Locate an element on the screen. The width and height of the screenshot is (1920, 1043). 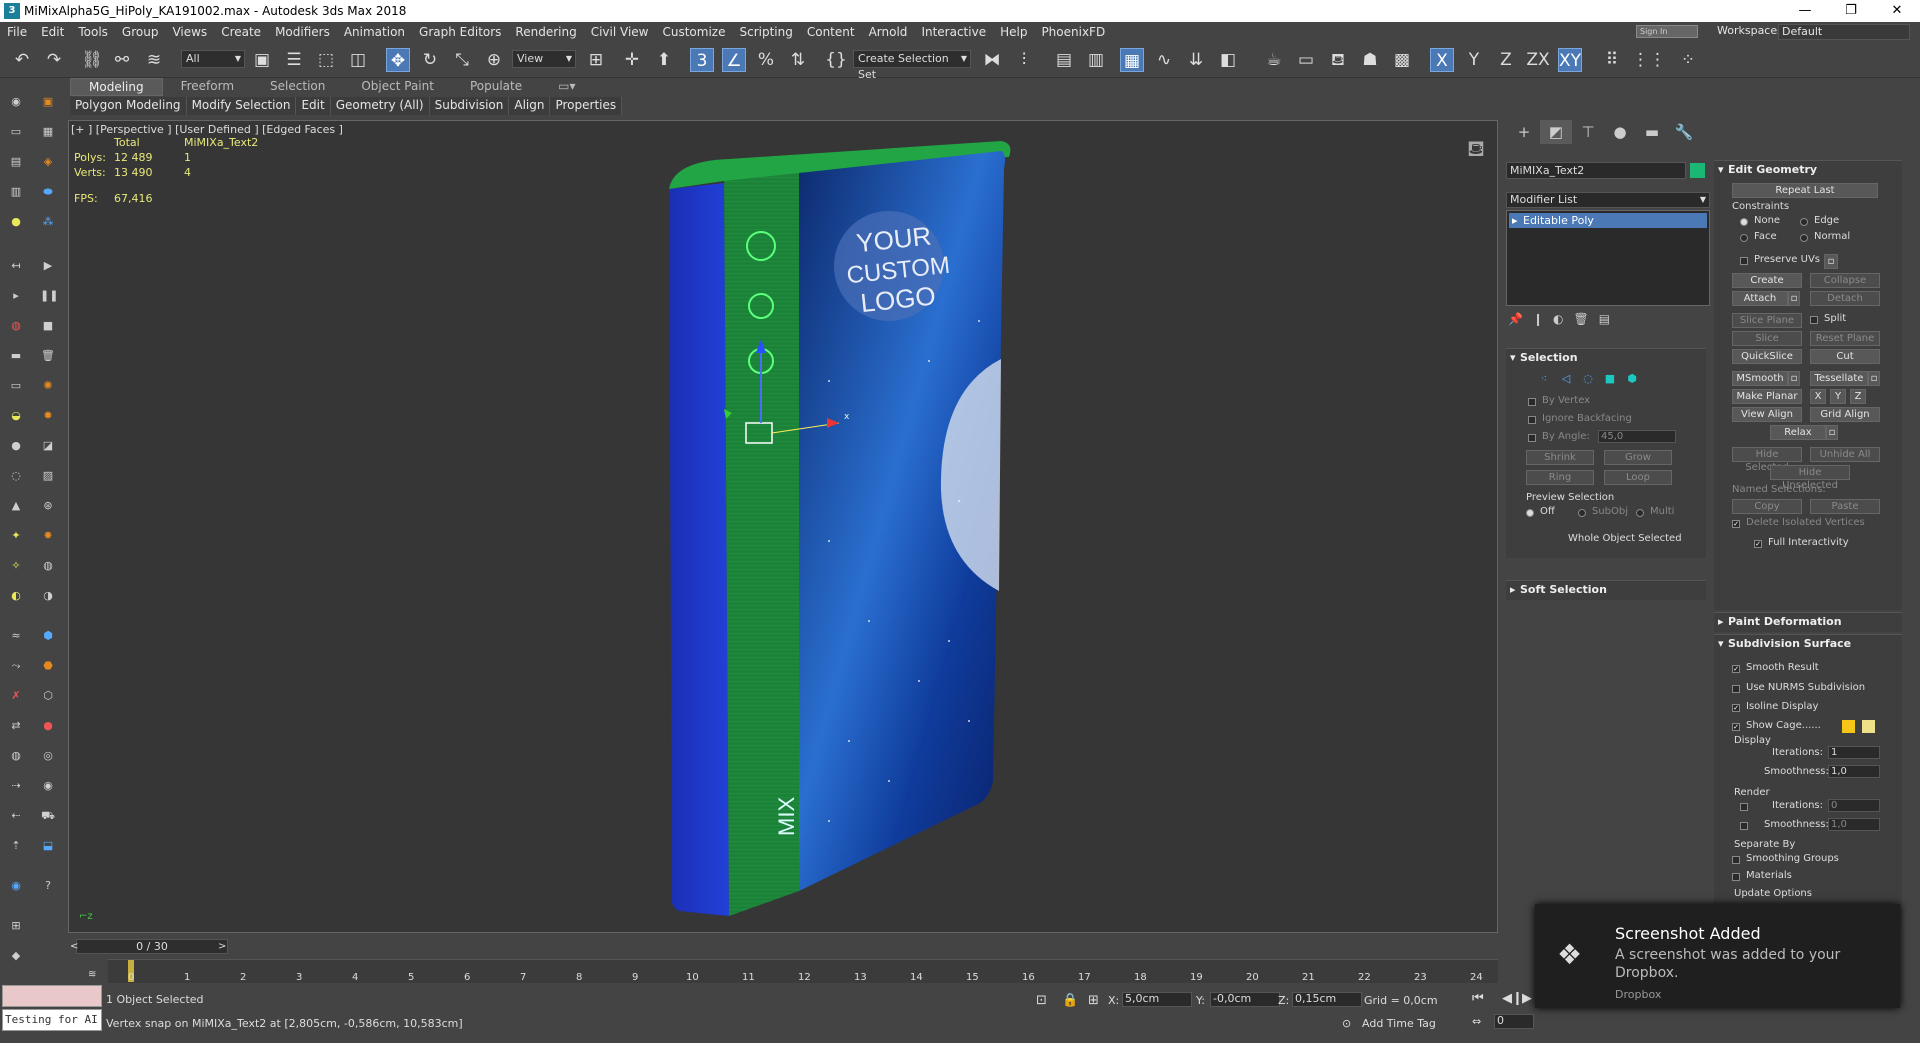
scene-tool-icon: ✧ is located at coordinates (16, 566).